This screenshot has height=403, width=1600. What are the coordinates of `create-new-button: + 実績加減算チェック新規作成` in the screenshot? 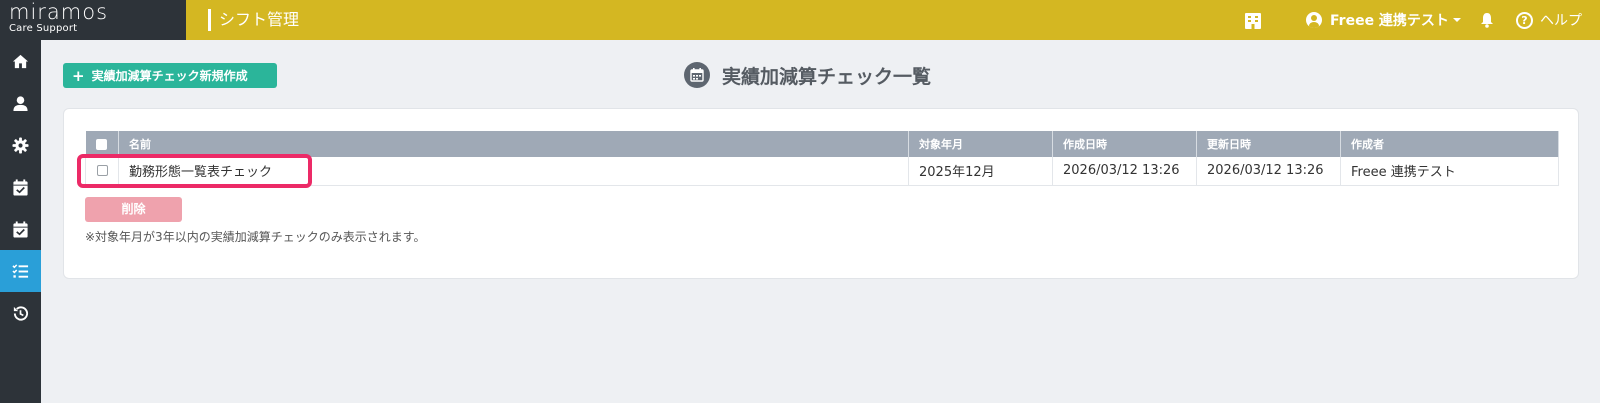 It's located at (170, 75).